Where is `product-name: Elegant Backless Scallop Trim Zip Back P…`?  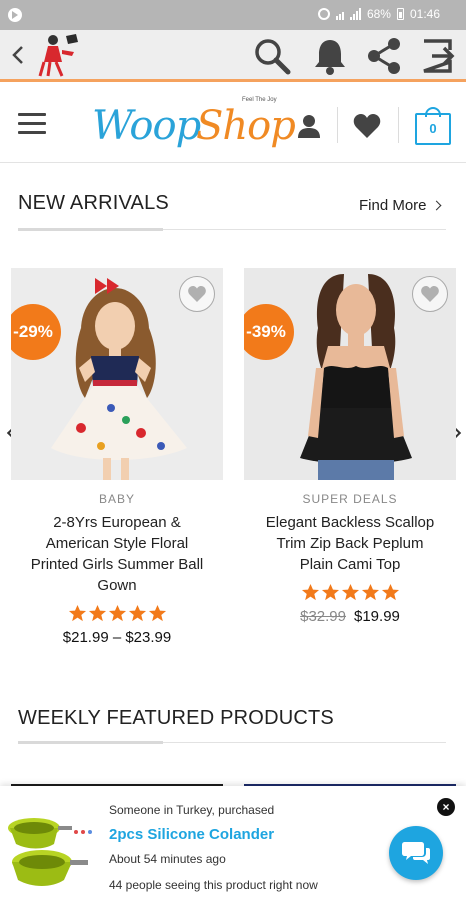 product-name: Elegant Backless Scallop Trim Zip Back P… is located at coordinates (350, 543).